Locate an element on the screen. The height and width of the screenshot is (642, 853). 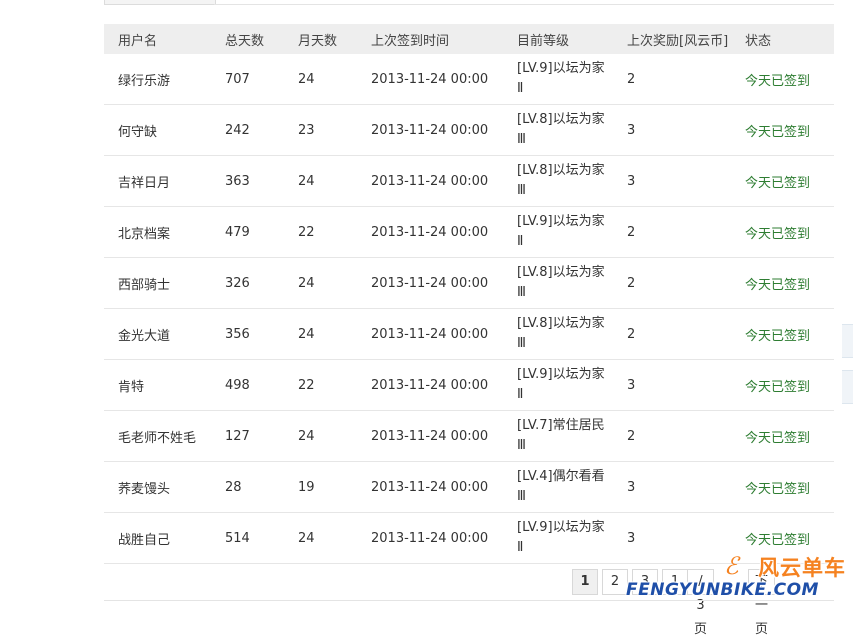
table-header-row: 用户名 总天数 月天数 上次签到时间 目前等级 上次奖励[风云币] 状态 is located at coordinates (469, 39).